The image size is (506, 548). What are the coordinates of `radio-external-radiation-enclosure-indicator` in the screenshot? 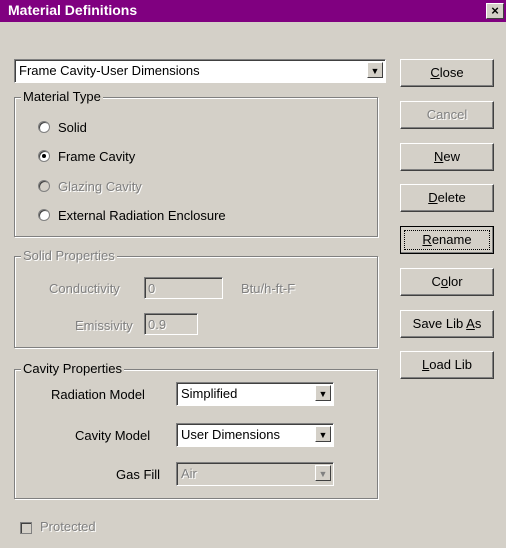 It's located at (44, 215).